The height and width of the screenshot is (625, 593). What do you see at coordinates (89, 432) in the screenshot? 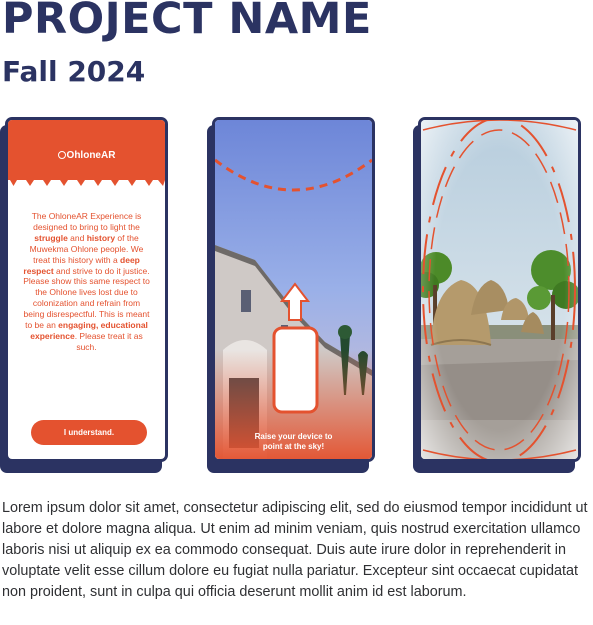
I see `i-understand-button: I understand.` at bounding box center [89, 432].